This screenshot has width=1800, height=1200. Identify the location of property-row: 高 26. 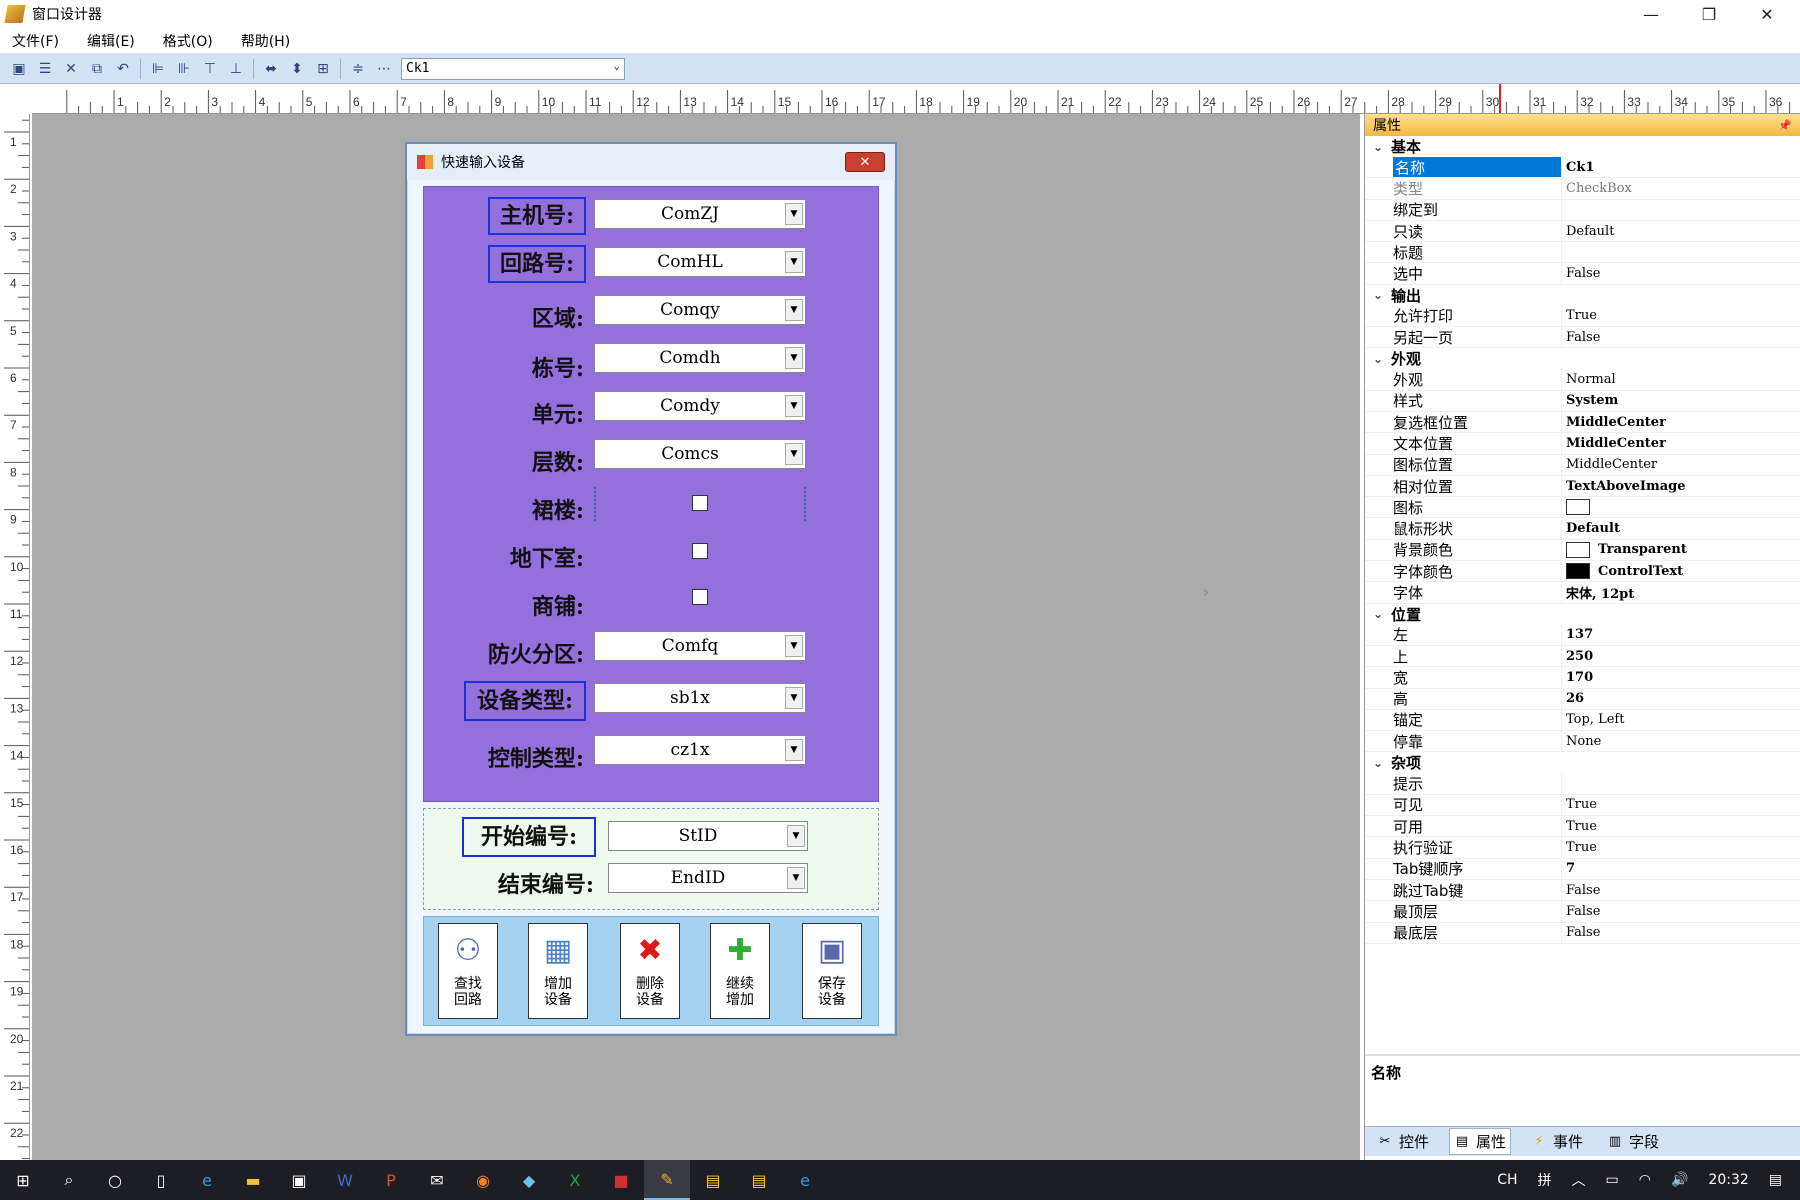
(1582, 699).